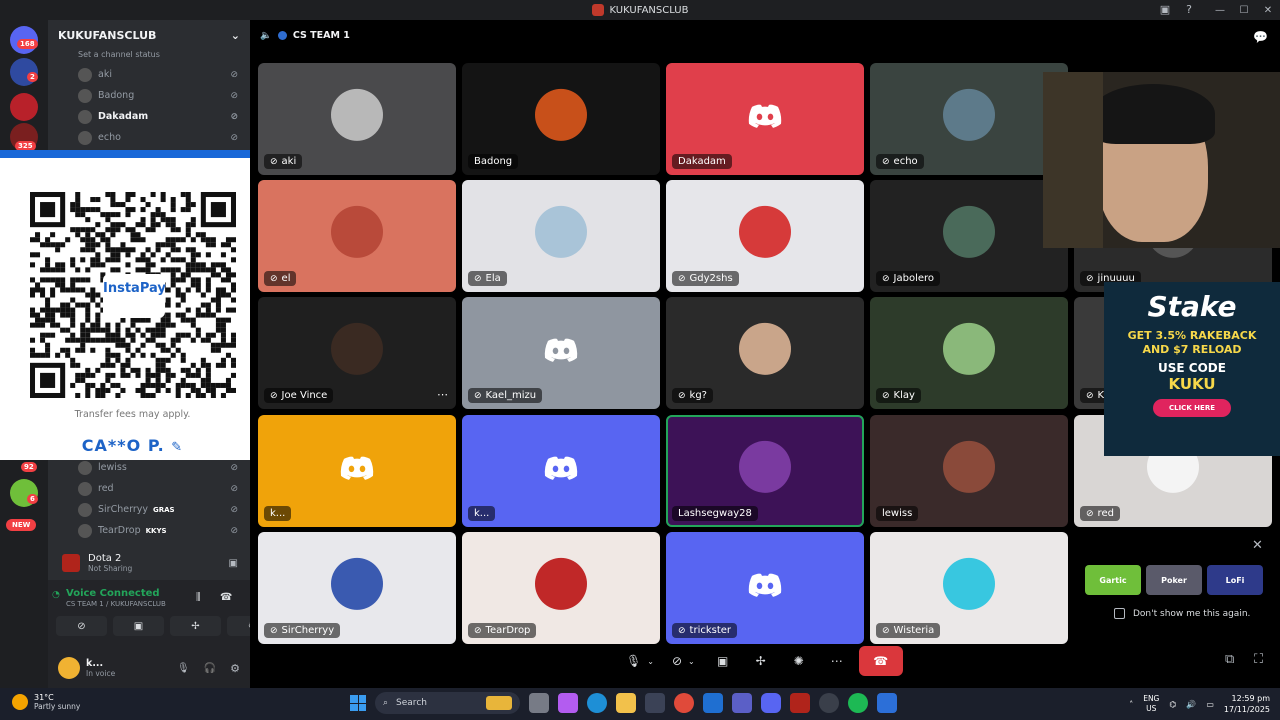  I want to click on participant-tile: ⊘ Wisteria, so click(969, 588).